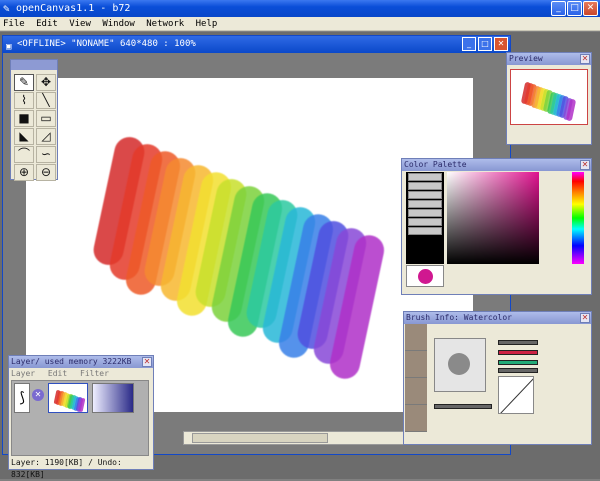 Image resolution: width=600 pixels, height=481 pixels. Describe the element at coordinates (14, 24) in the screenshot. I see `menu-file: File` at that location.